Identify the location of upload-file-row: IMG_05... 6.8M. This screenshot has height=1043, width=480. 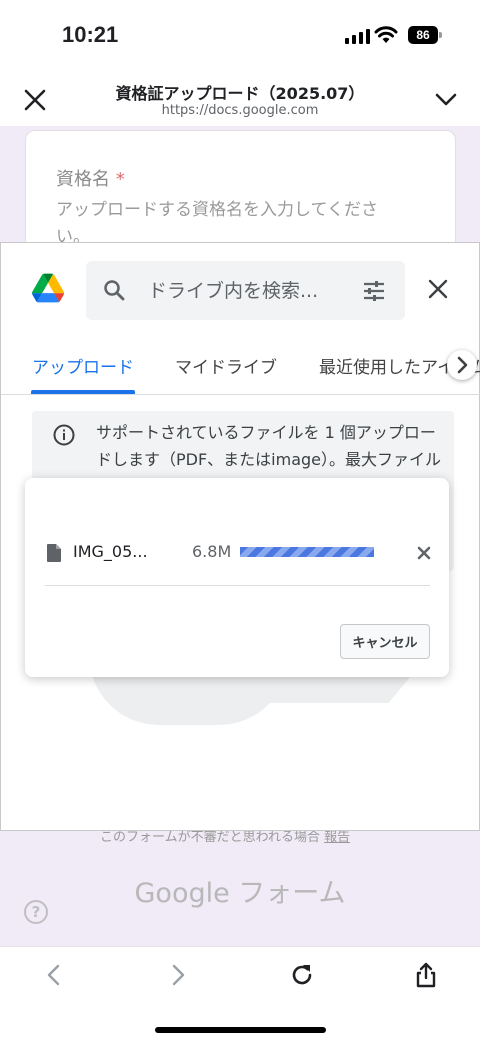
(238, 554).